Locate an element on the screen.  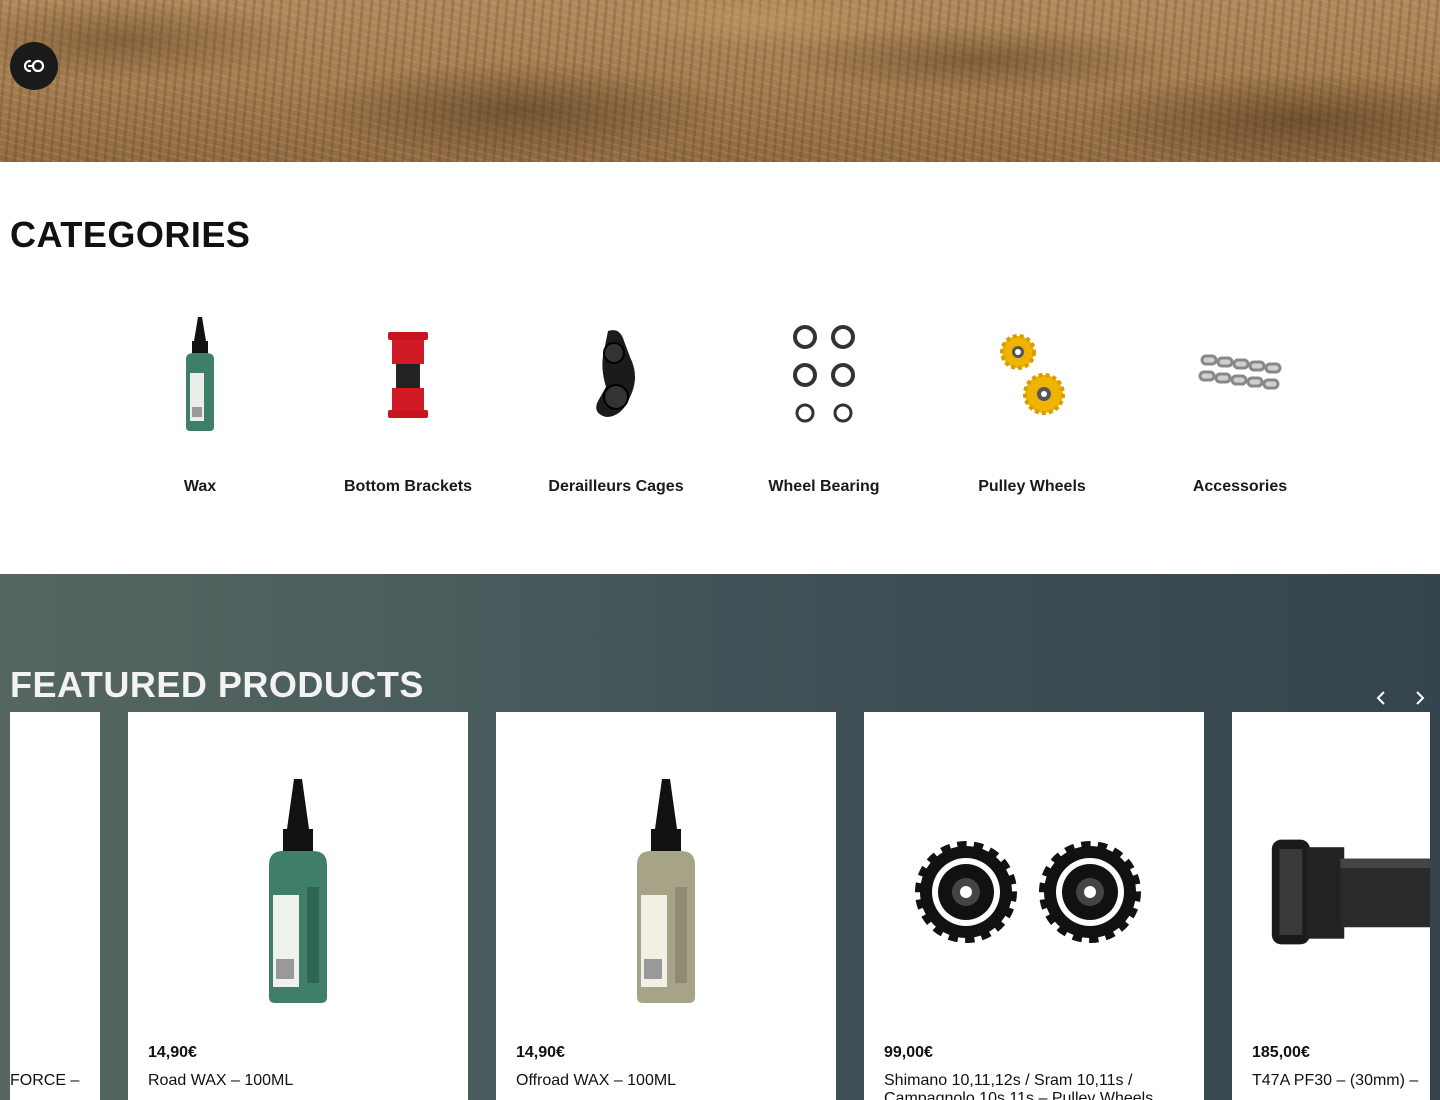
product-name: Road WAX – 100ML is located at coordinates (220, 1081).